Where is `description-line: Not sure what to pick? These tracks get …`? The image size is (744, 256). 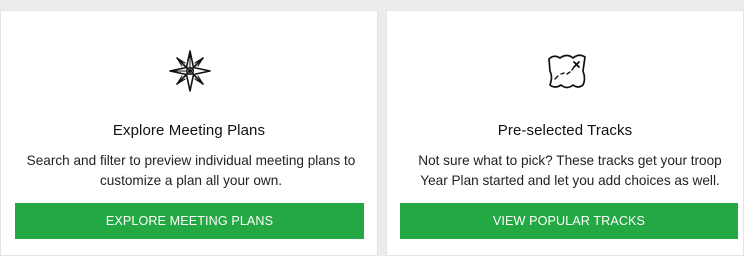
description-line: Not sure what to pick? These tracks get … is located at coordinates (570, 160).